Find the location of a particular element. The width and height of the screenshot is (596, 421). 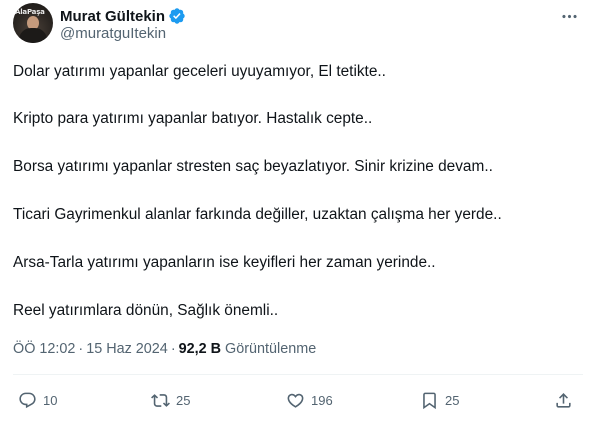

avatar-shirt is located at coordinates (33, 35).